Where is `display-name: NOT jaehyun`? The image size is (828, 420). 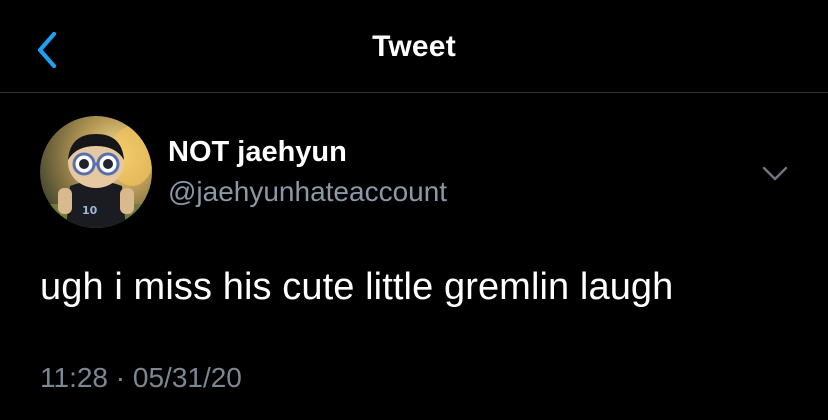
display-name: NOT jaehyun is located at coordinates (257, 152).